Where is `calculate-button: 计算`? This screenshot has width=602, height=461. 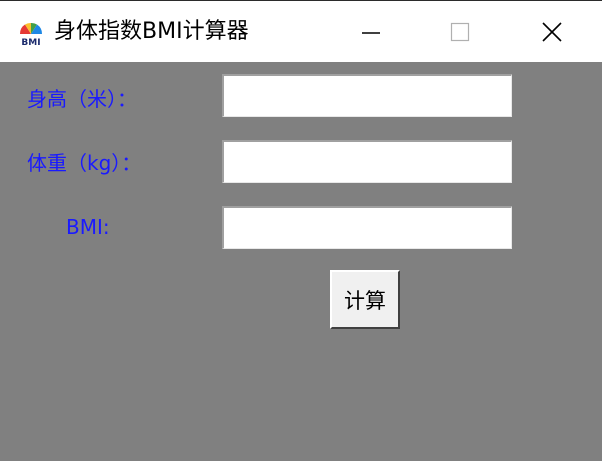 calculate-button: 计算 is located at coordinates (365, 299).